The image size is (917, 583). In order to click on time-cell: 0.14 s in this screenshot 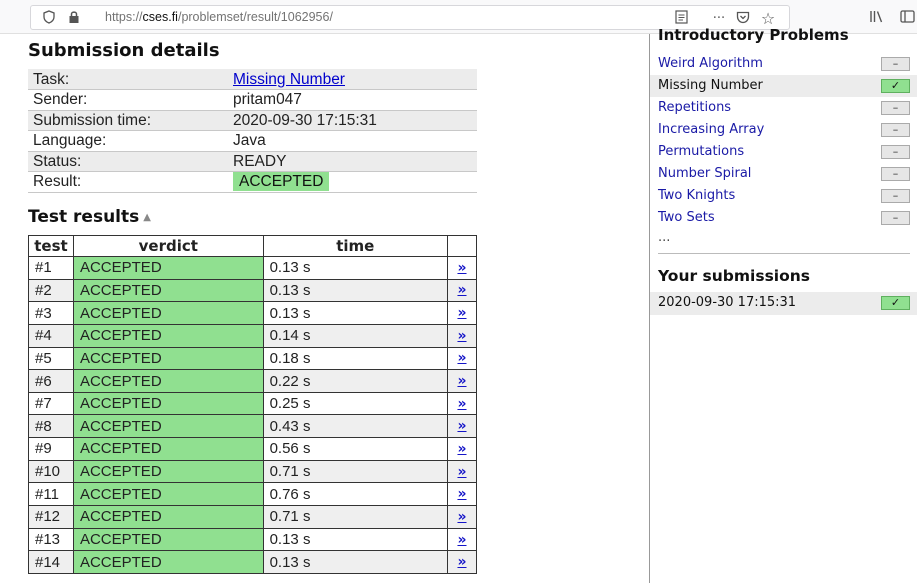, I will do `click(355, 335)`.